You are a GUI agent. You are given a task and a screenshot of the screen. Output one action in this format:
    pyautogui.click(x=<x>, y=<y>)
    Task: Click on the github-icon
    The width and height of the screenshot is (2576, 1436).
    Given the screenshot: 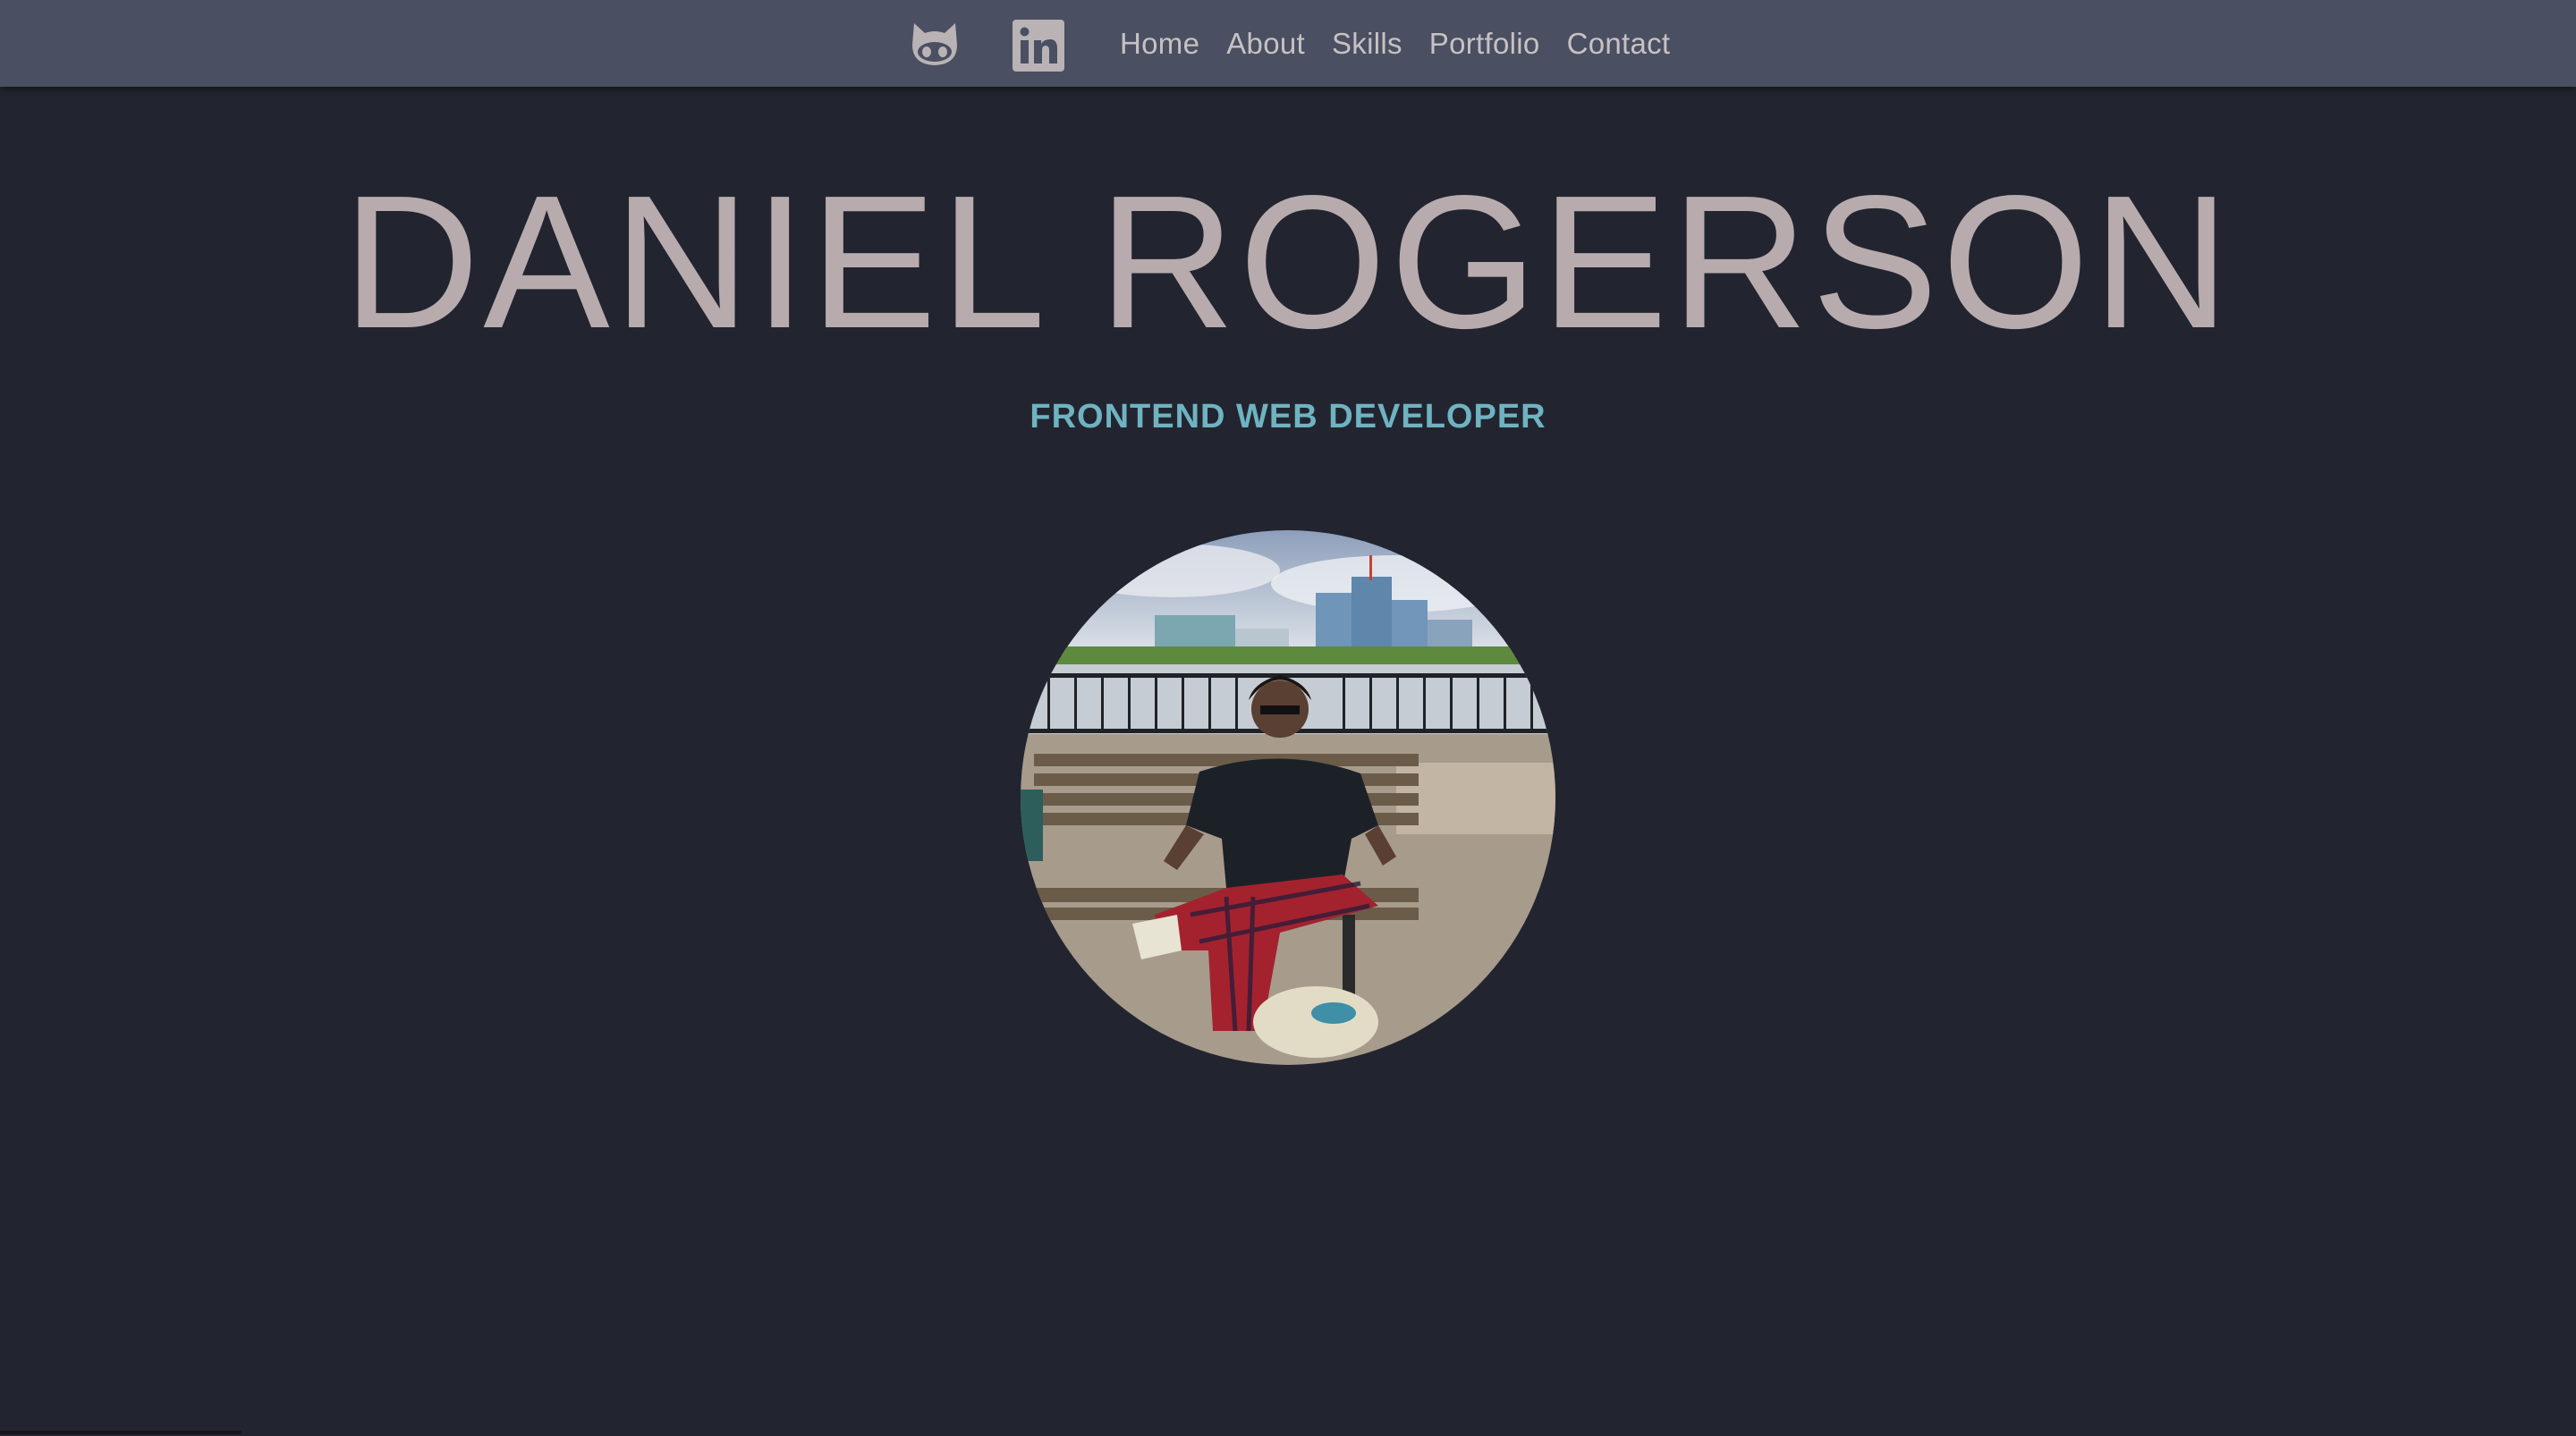 What is the action you would take?
    pyautogui.click(x=934, y=45)
    